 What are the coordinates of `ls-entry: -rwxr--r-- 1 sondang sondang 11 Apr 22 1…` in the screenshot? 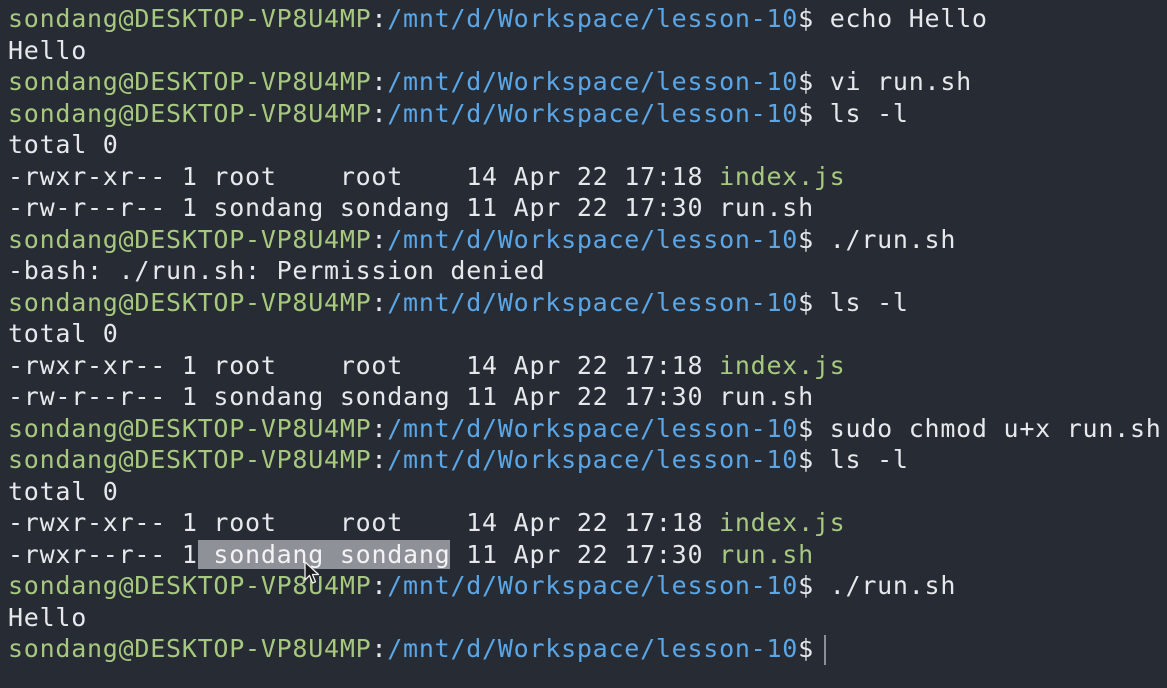 It's located at (583, 555).